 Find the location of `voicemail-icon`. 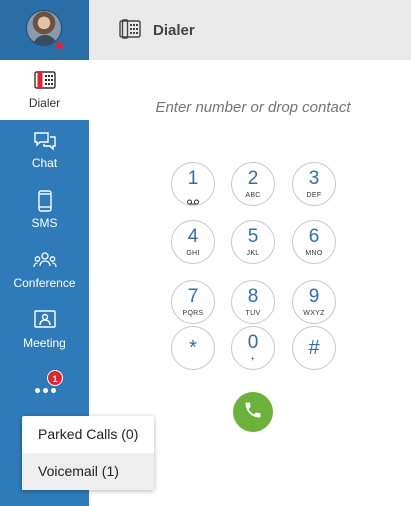

voicemail-icon is located at coordinates (193, 201).